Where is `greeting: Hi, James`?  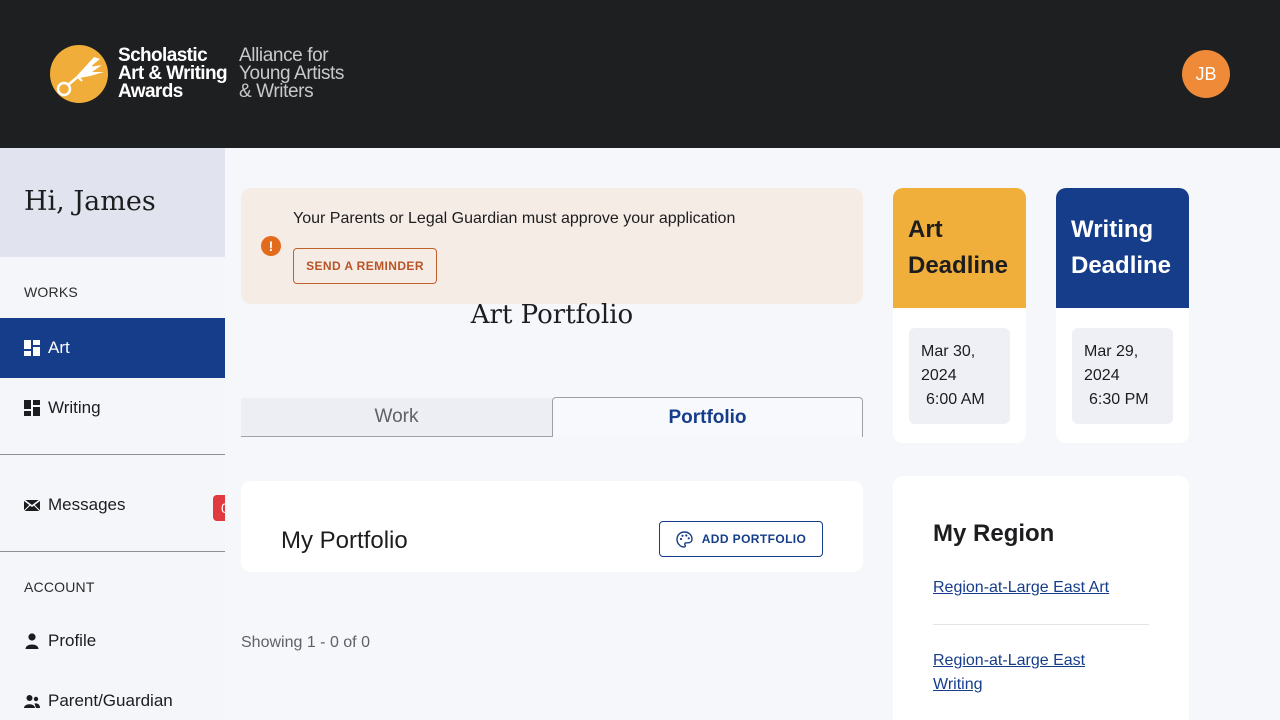 greeting: Hi, James is located at coordinates (90, 201).